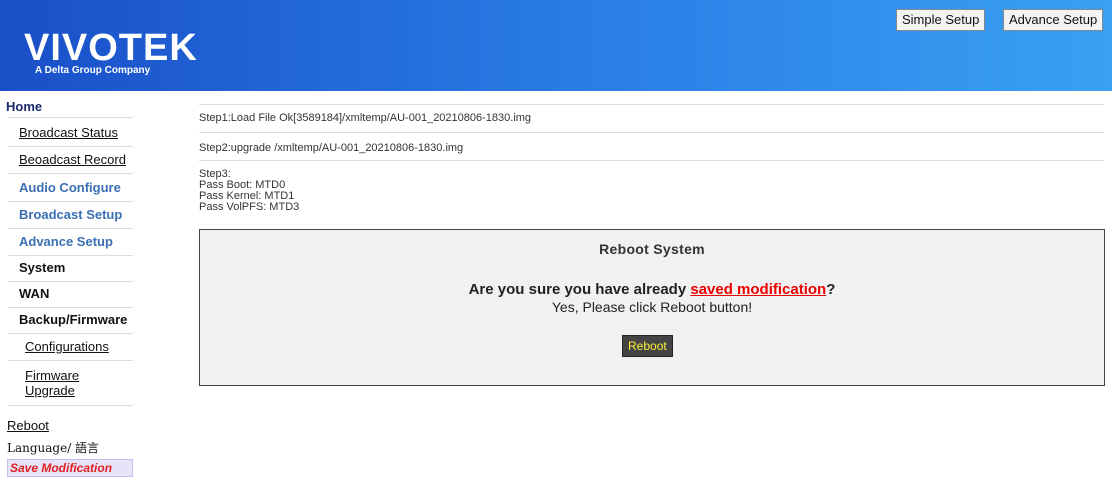  What do you see at coordinates (758, 289) in the screenshot?
I see `saved-modification-link: saved modification` at bounding box center [758, 289].